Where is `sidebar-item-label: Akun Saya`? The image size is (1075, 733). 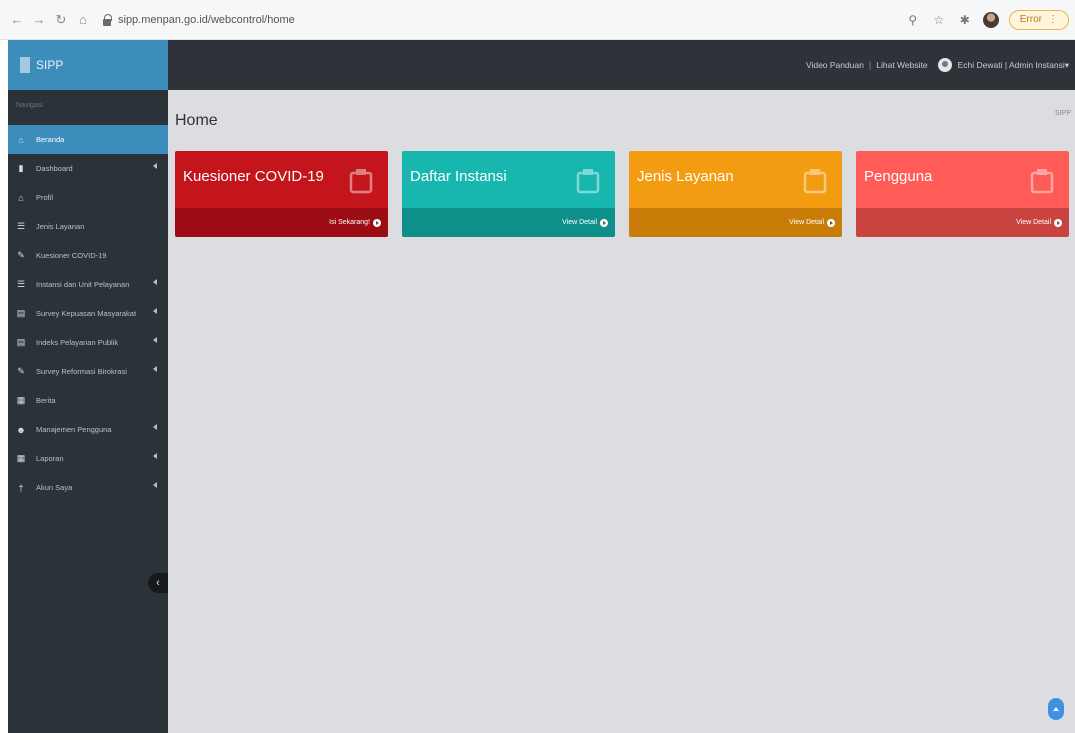 sidebar-item-label: Akun Saya is located at coordinates (54, 487).